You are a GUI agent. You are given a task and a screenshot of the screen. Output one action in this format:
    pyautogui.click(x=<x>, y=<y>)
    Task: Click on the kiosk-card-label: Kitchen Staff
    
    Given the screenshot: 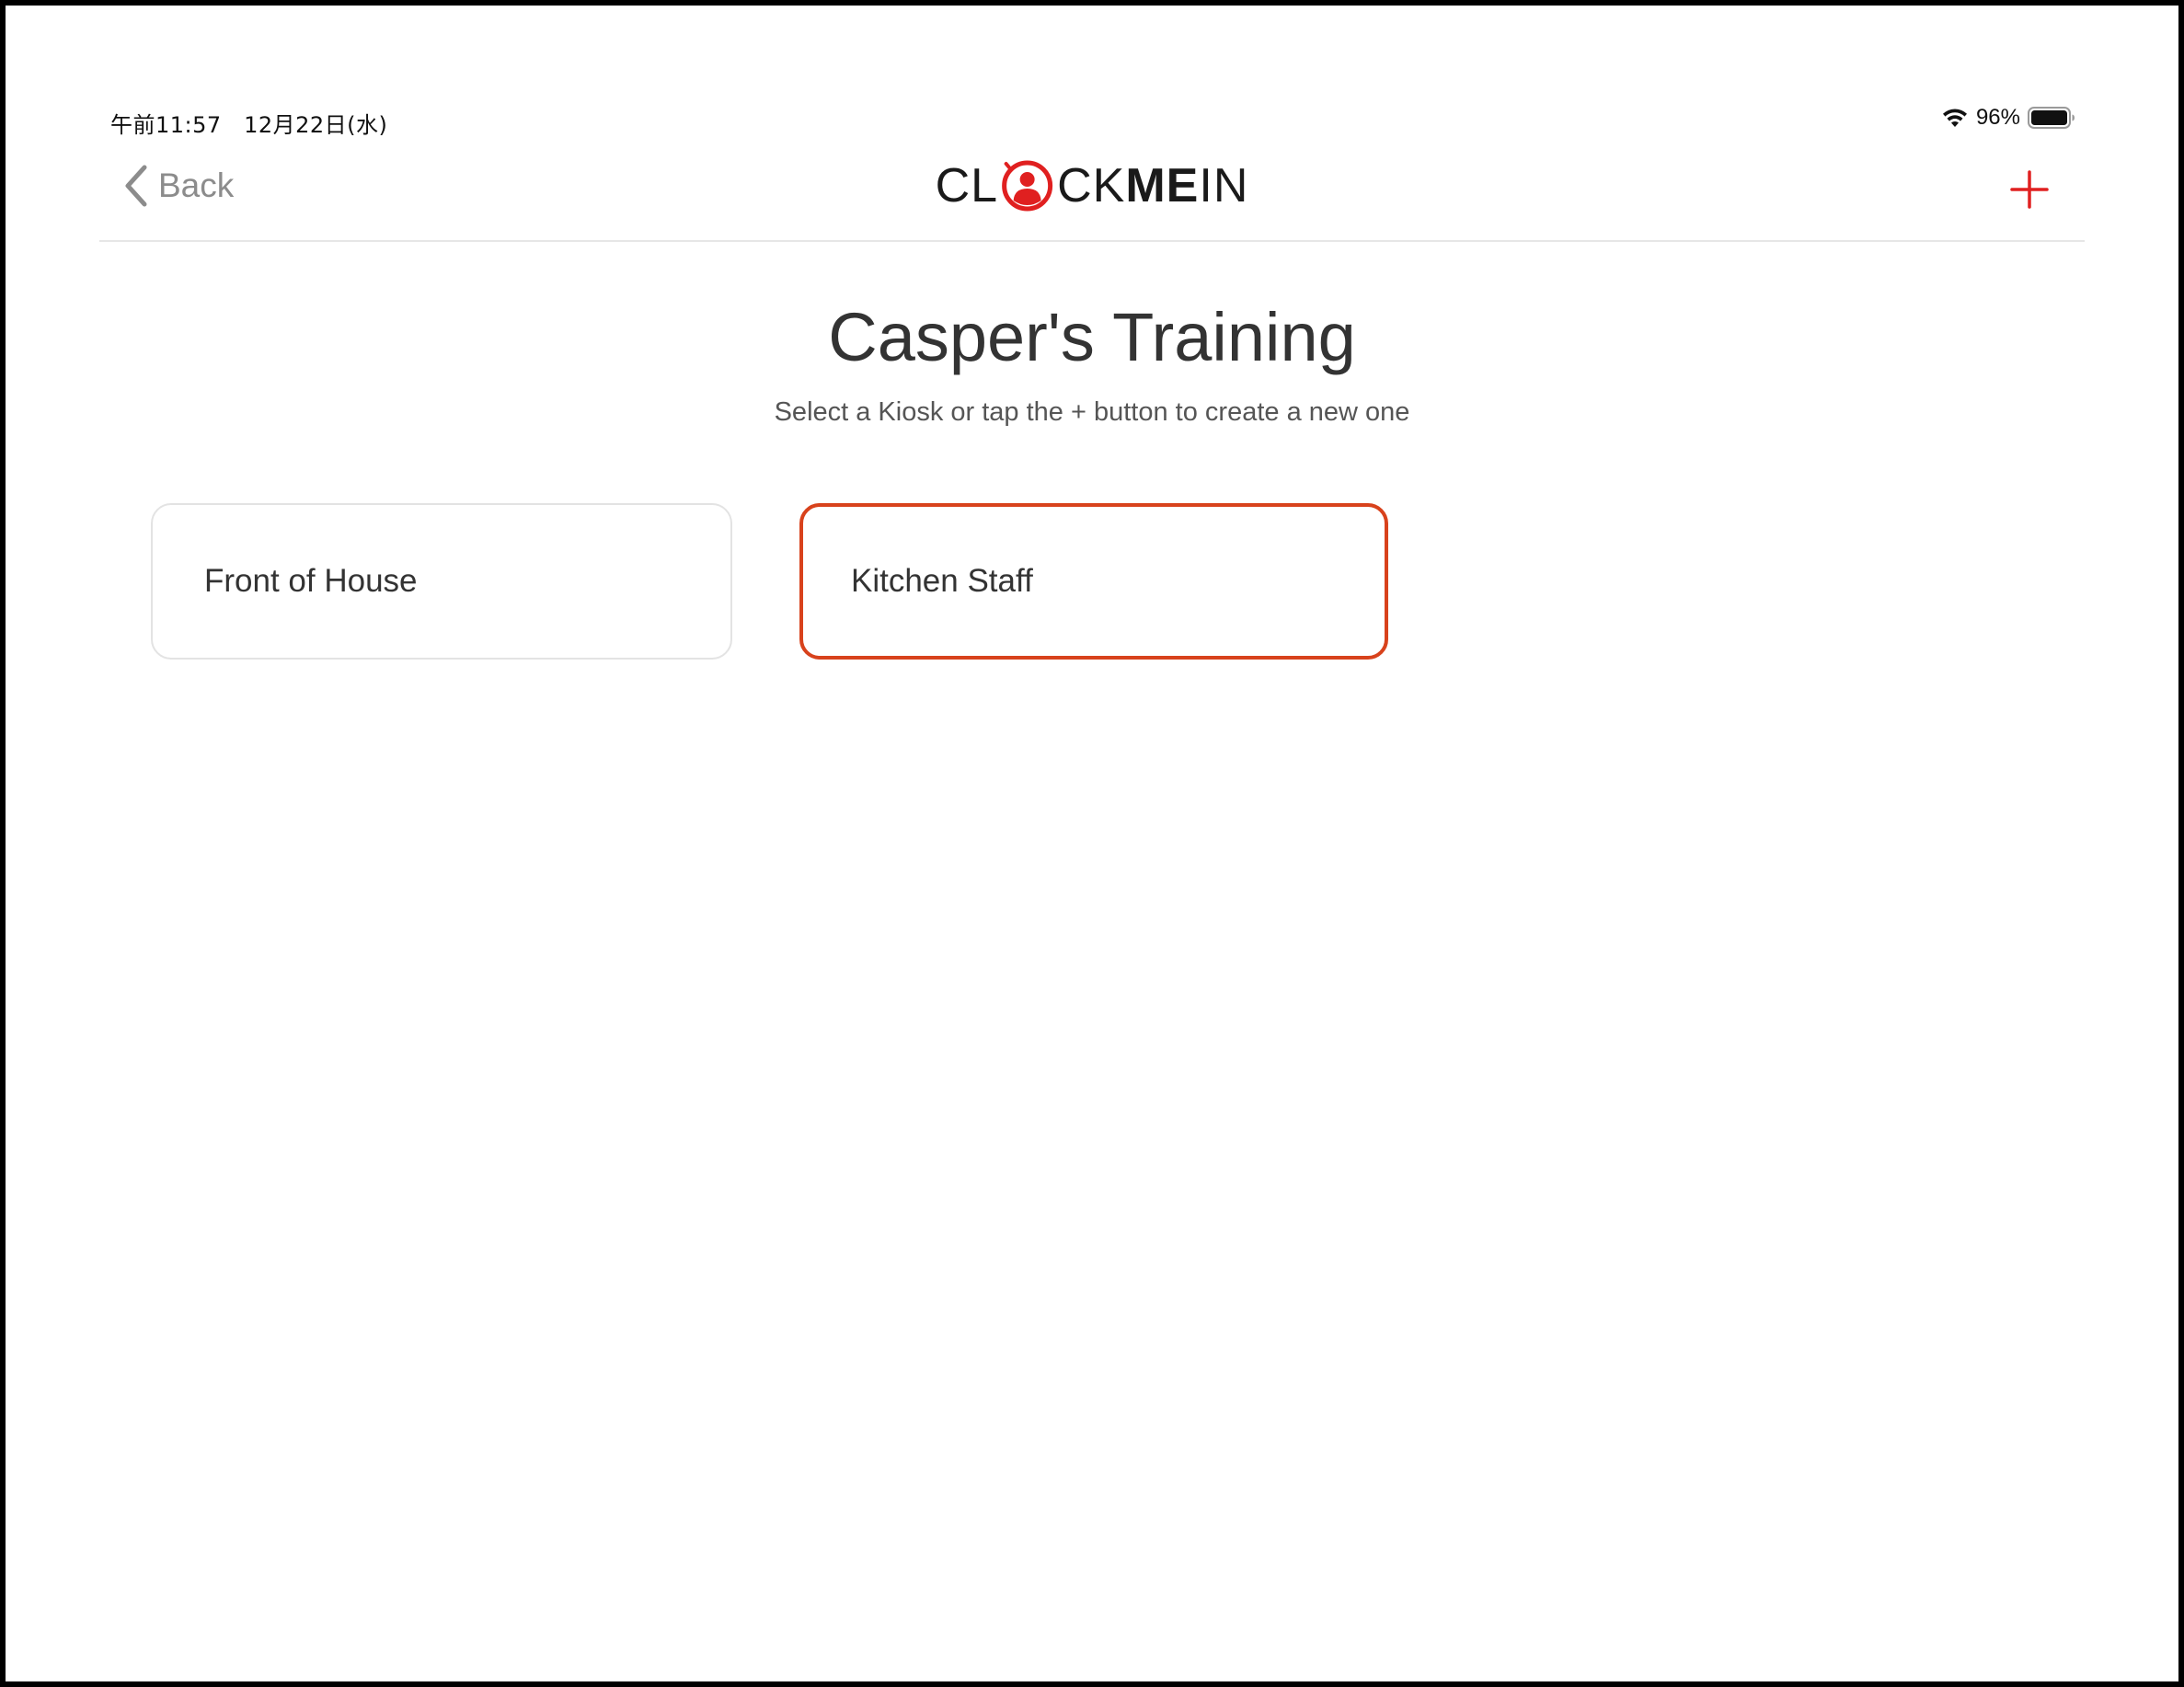 What is the action you would take?
    pyautogui.click(x=942, y=581)
    